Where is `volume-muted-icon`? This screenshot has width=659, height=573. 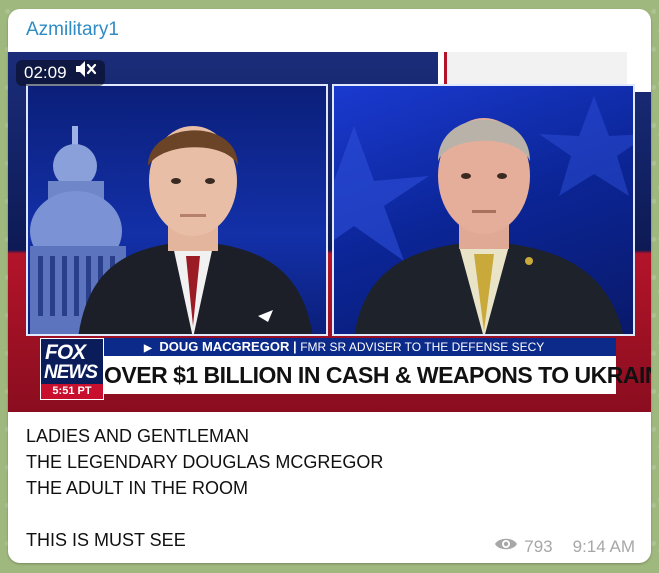
volume-muted-icon is located at coordinates (86, 73).